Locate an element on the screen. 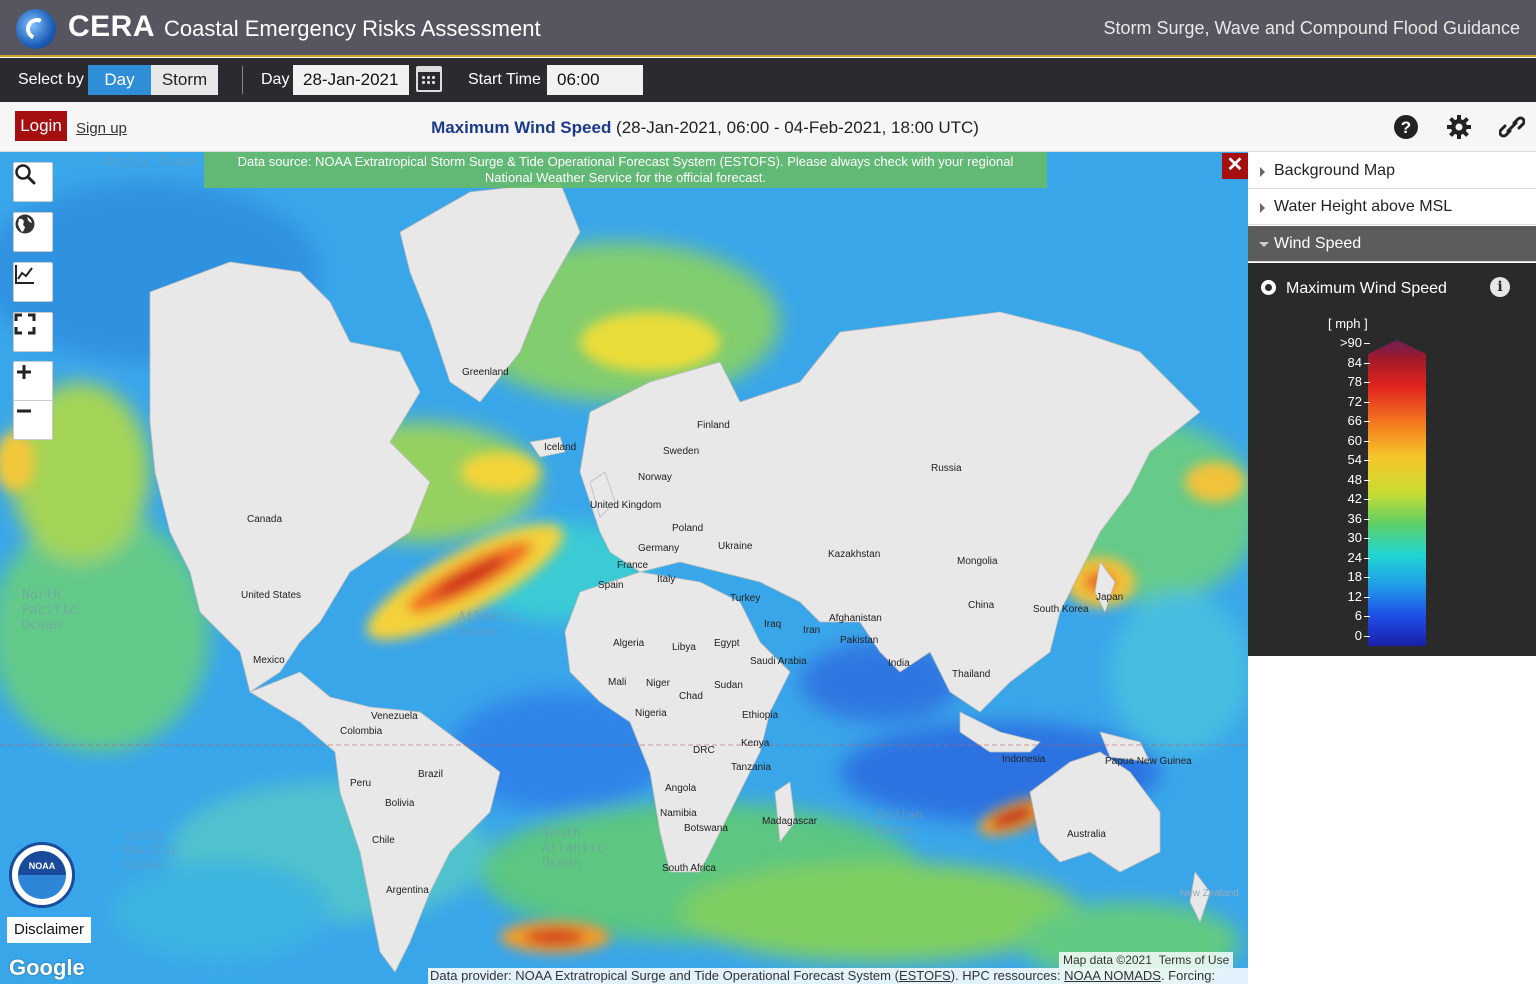 The height and width of the screenshot is (984, 1536). legend-tick: 36 is located at coordinates (1342, 518).